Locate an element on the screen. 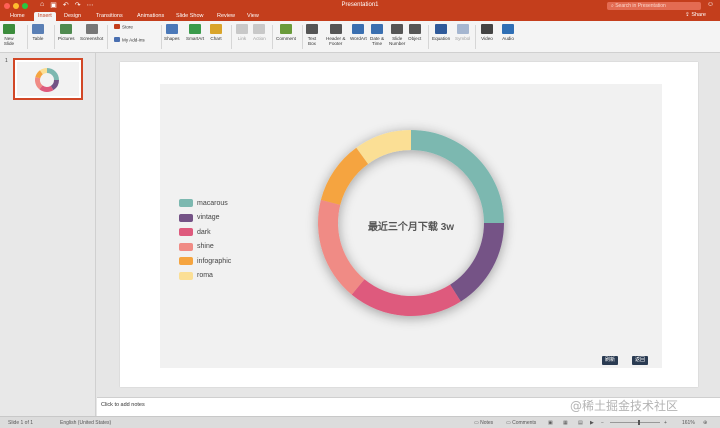 This screenshot has height=428, width=720. chart-button: Chart is located at coordinates (216, 32).